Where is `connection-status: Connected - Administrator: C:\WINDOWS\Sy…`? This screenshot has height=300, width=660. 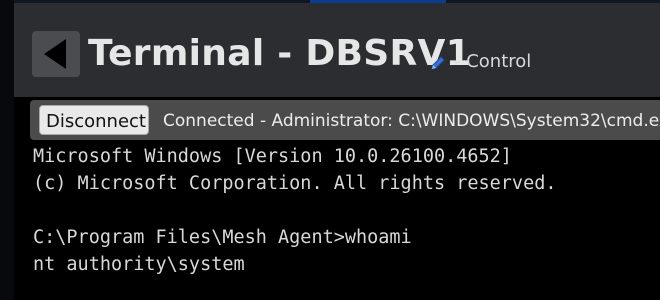 connection-status: Connected - Administrator: C:\WINDOWS\Sy… is located at coordinates (411, 121).